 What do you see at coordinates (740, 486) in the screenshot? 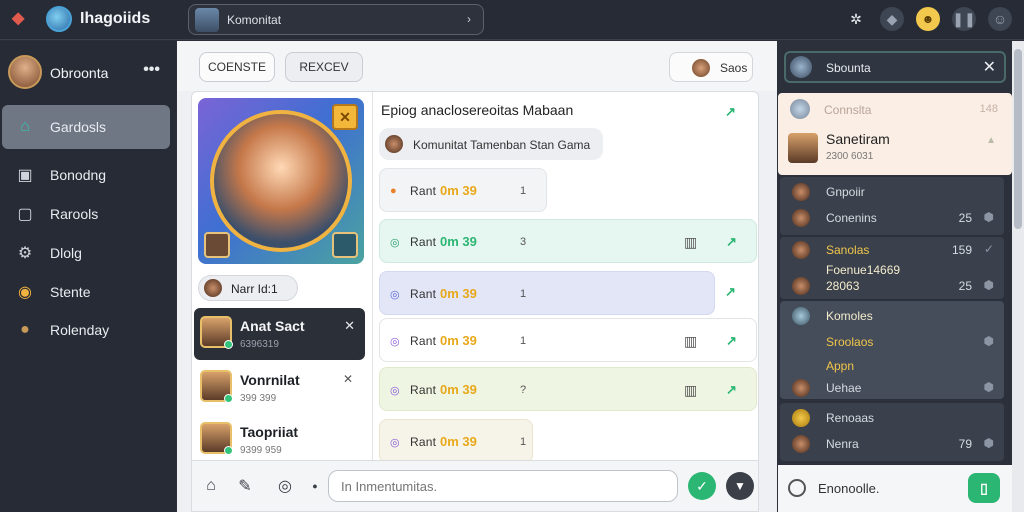
I see `options-button: ▼` at bounding box center [740, 486].